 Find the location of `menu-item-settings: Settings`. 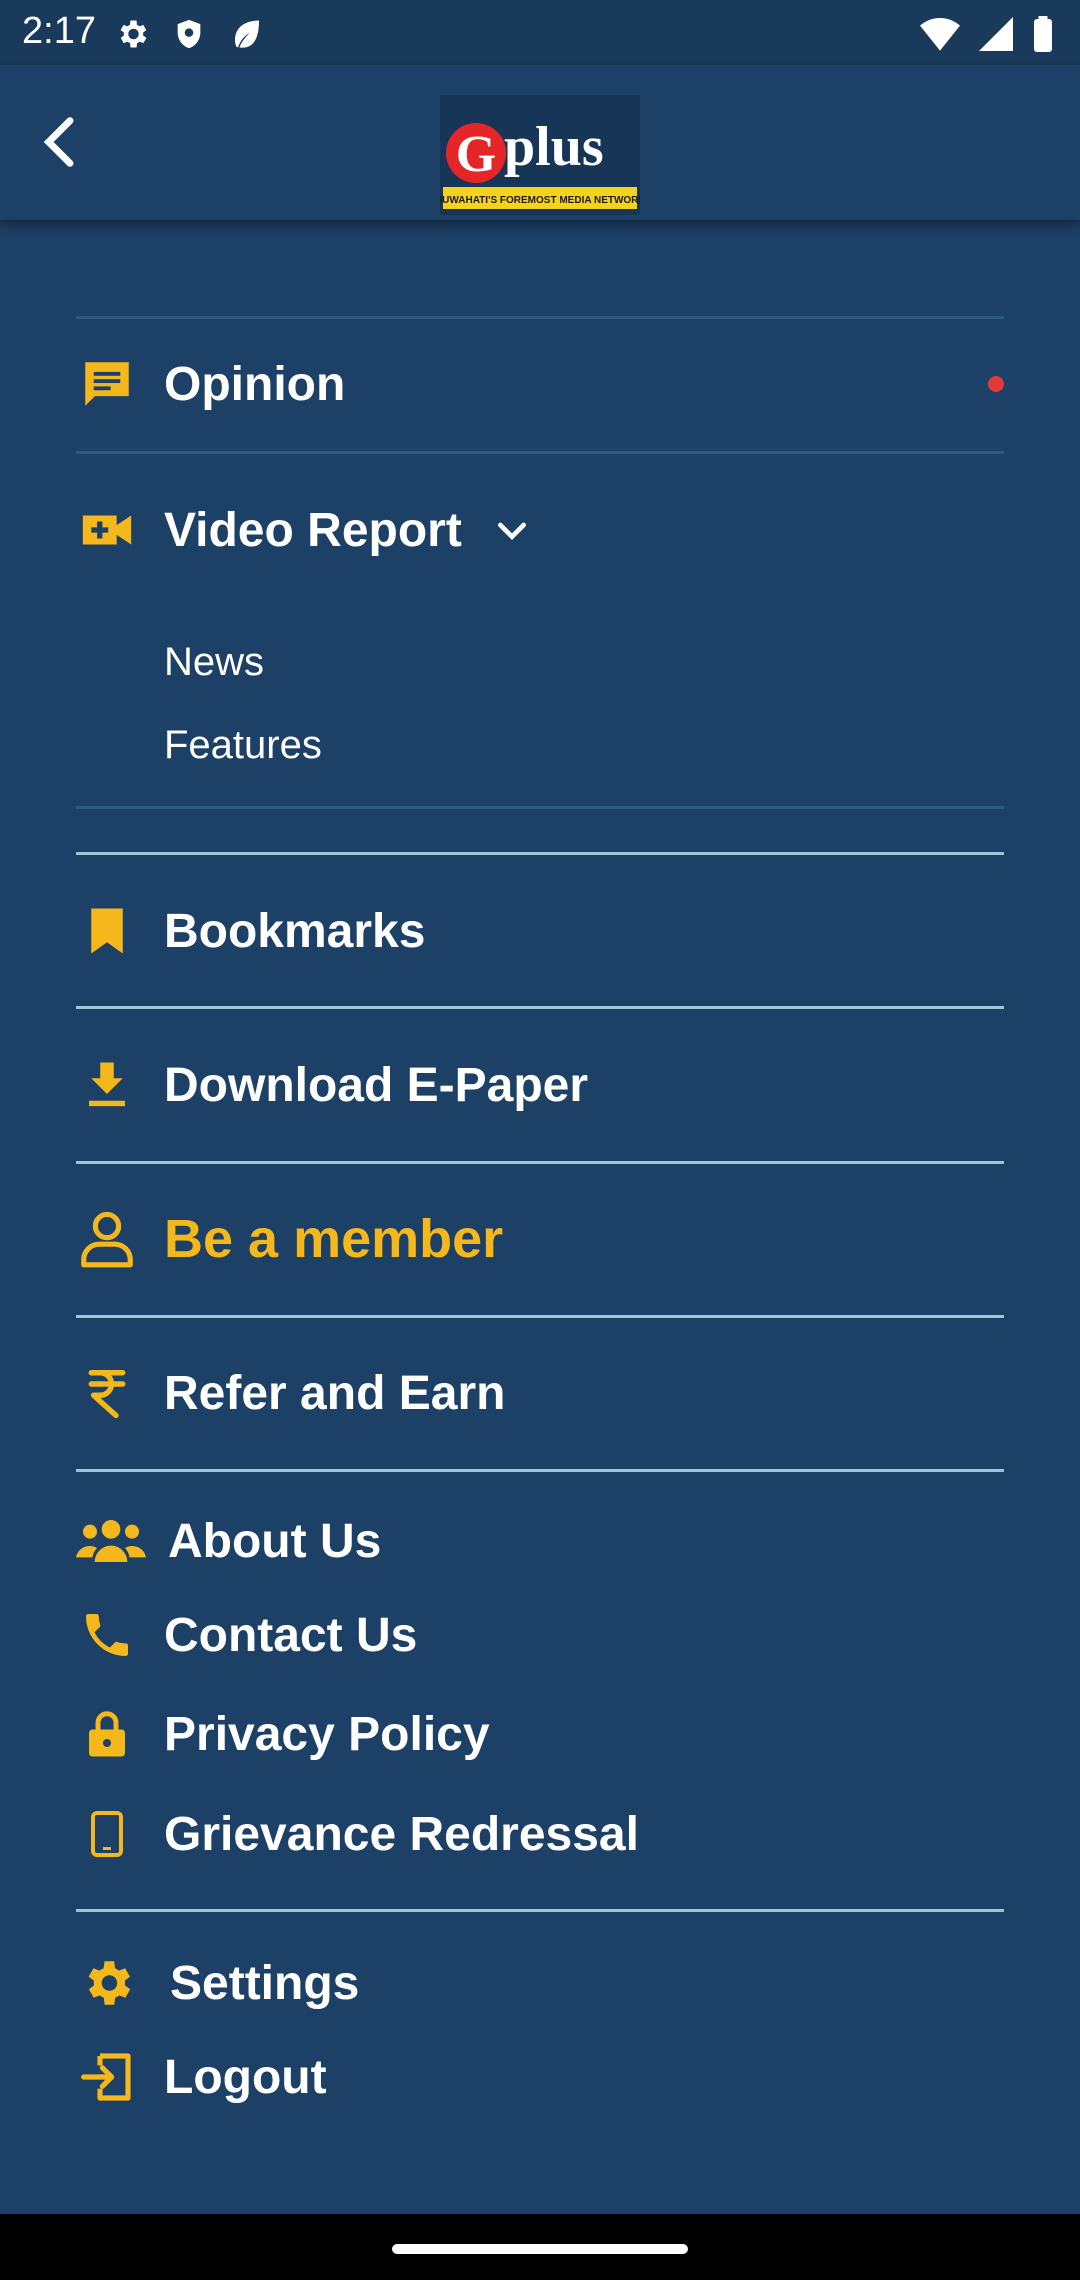

menu-item-settings: Settings is located at coordinates (540, 1983).